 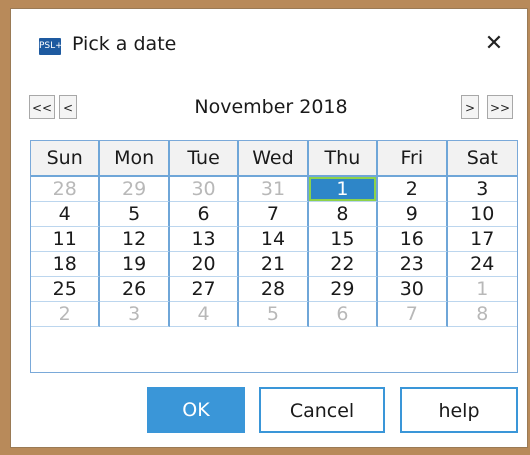 What do you see at coordinates (51, 46) in the screenshot?
I see `app-icon: PSL+` at bounding box center [51, 46].